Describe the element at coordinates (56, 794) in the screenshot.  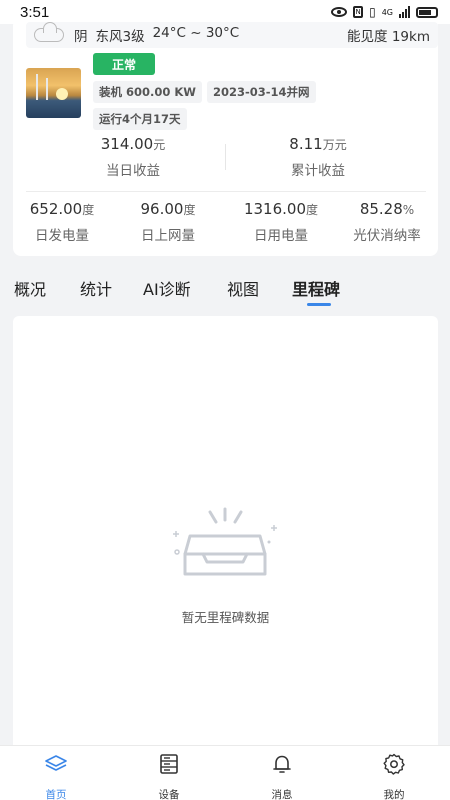
I see `nav-label: 首页` at that location.